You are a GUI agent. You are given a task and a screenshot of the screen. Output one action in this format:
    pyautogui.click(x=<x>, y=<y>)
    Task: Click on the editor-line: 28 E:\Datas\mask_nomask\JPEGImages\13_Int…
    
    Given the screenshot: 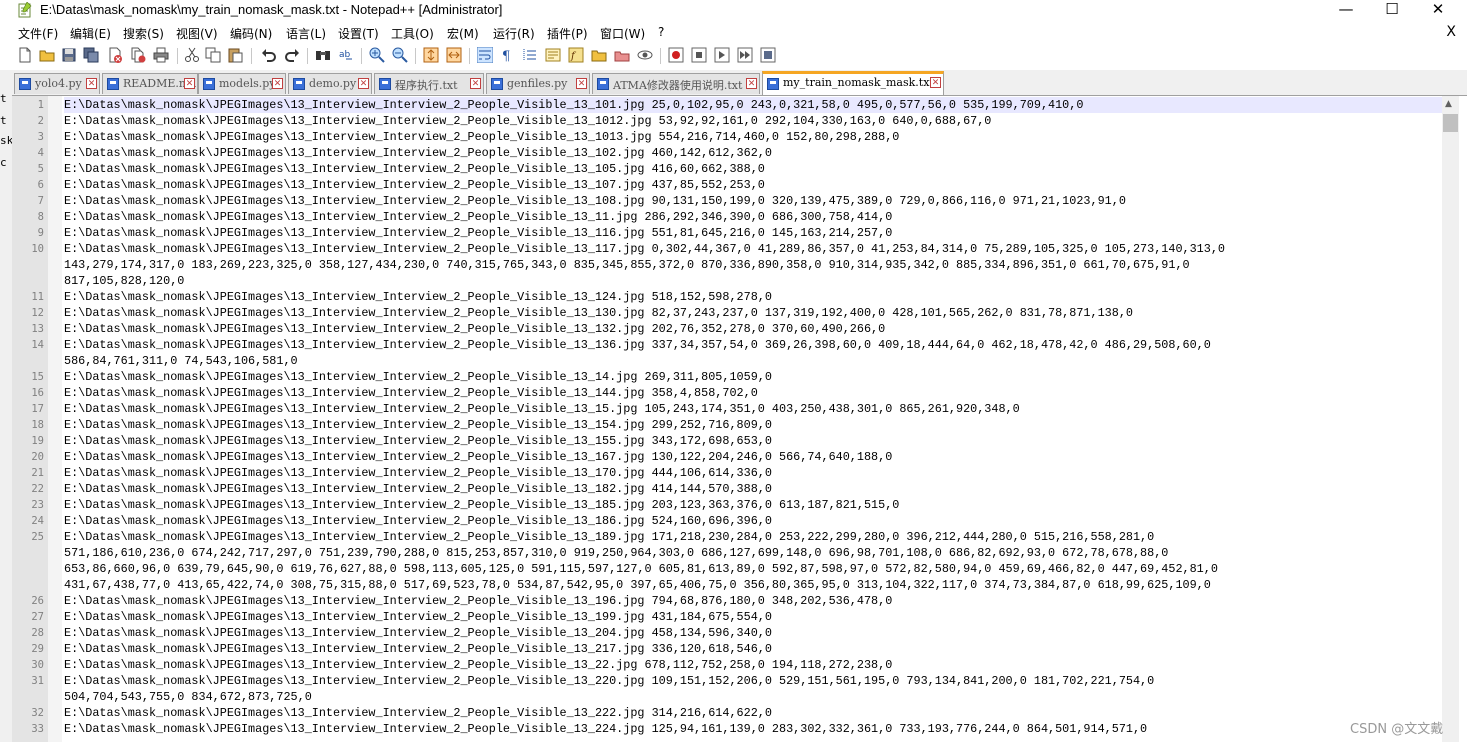 What is the action you would take?
    pyautogui.click(x=736, y=633)
    